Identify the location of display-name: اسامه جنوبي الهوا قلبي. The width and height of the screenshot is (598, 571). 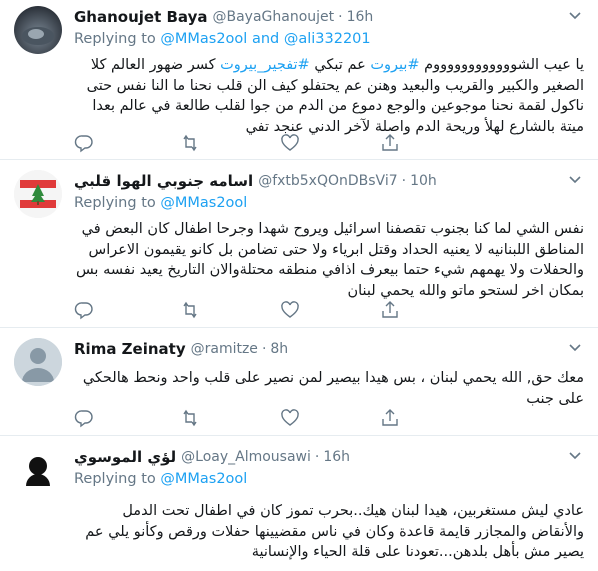
(163, 181).